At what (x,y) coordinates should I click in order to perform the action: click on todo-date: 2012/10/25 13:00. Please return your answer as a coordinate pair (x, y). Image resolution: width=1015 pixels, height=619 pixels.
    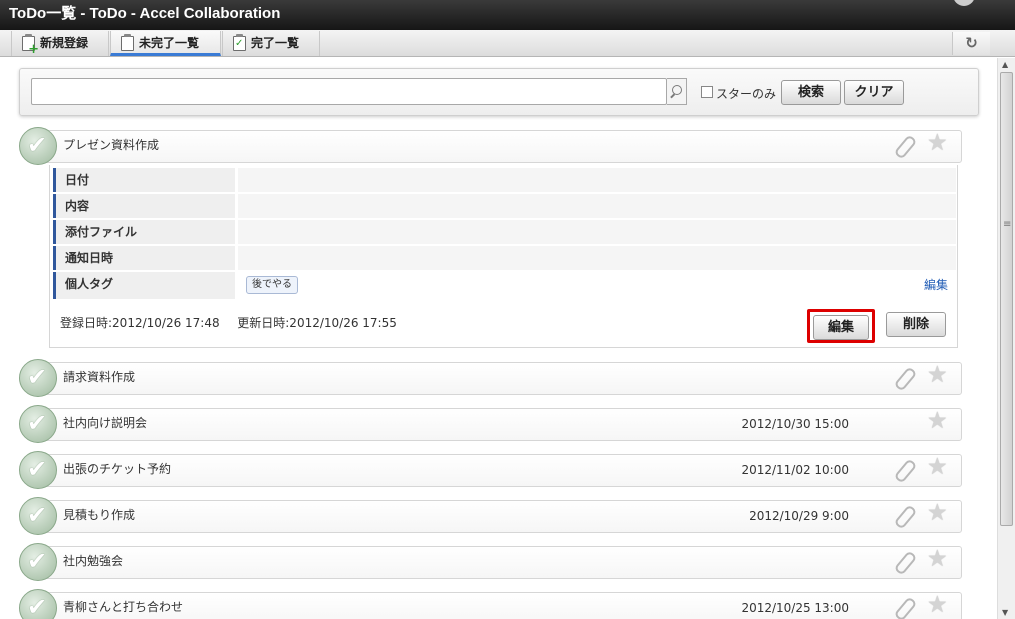
    Looking at the image, I should click on (795, 608).